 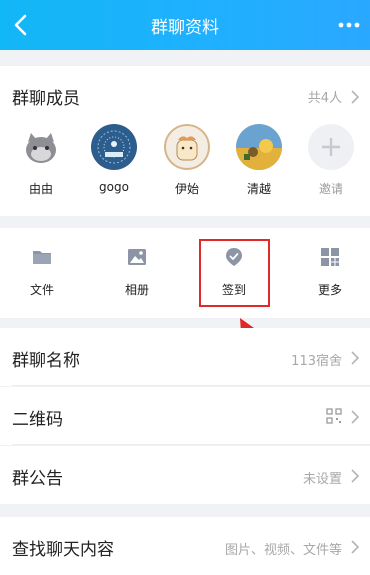 I want to click on member-item: 由由, so click(x=41, y=160).